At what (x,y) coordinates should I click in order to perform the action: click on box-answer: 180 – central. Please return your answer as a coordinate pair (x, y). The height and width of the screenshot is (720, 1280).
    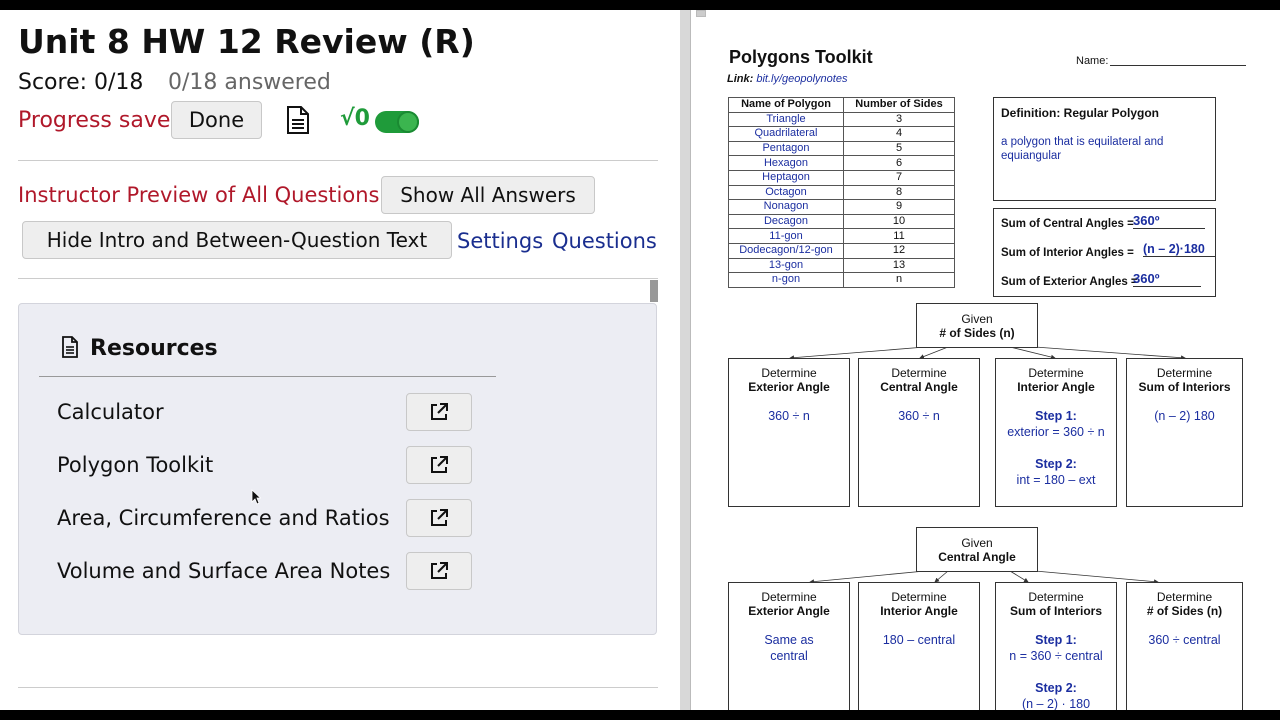
    Looking at the image, I should click on (919, 640).